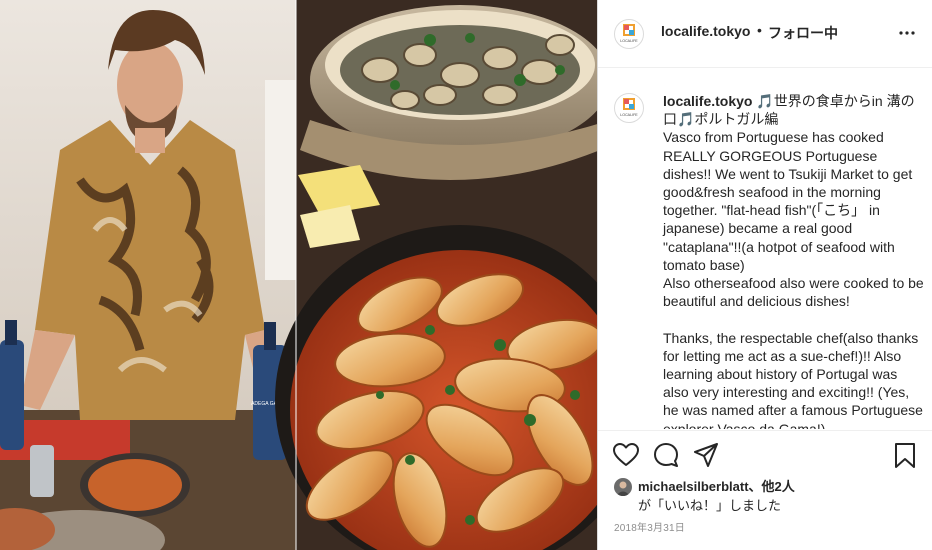 Image resolution: width=932 pixels, height=550 pixels. What do you see at coordinates (772, 486) in the screenshot?
I see `likes-others: 、他2人` at bounding box center [772, 486].